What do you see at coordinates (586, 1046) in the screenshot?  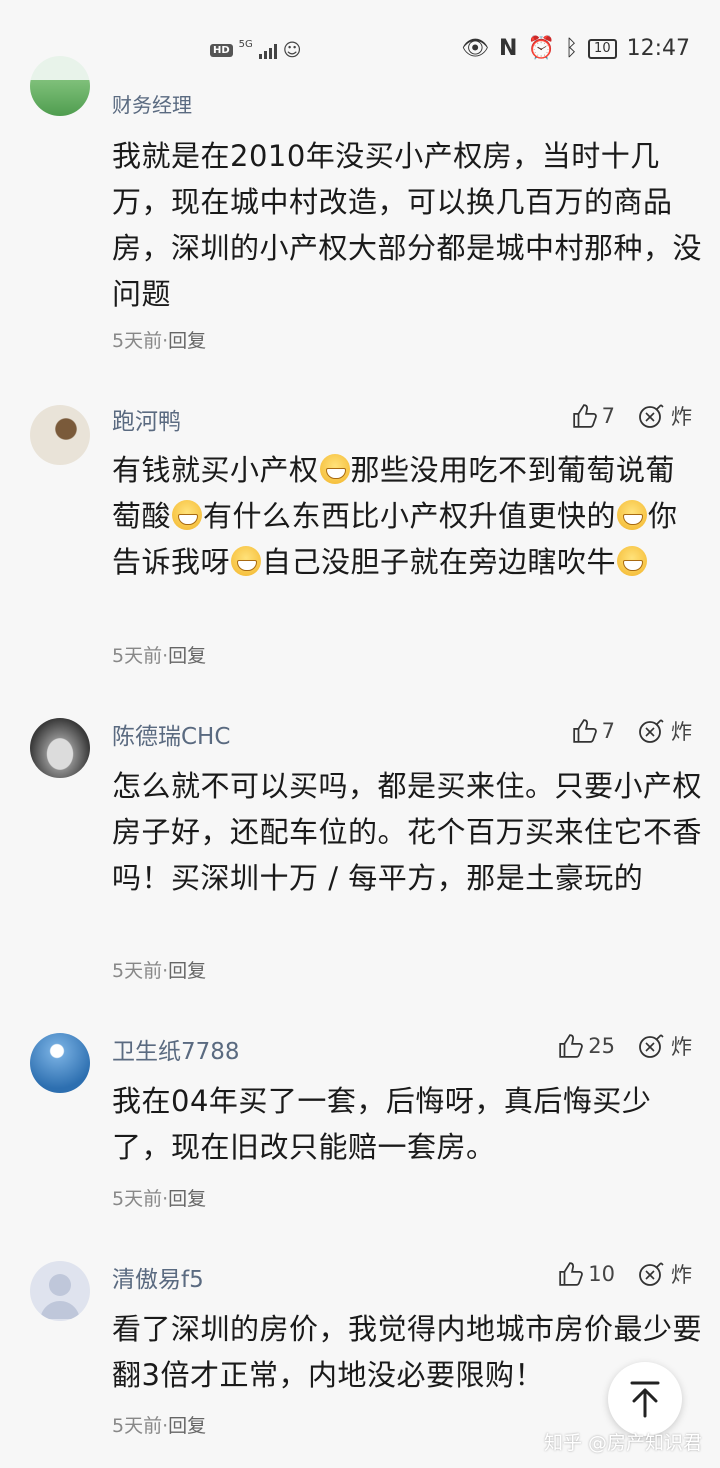 I see `like-button: 25` at bounding box center [586, 1046].